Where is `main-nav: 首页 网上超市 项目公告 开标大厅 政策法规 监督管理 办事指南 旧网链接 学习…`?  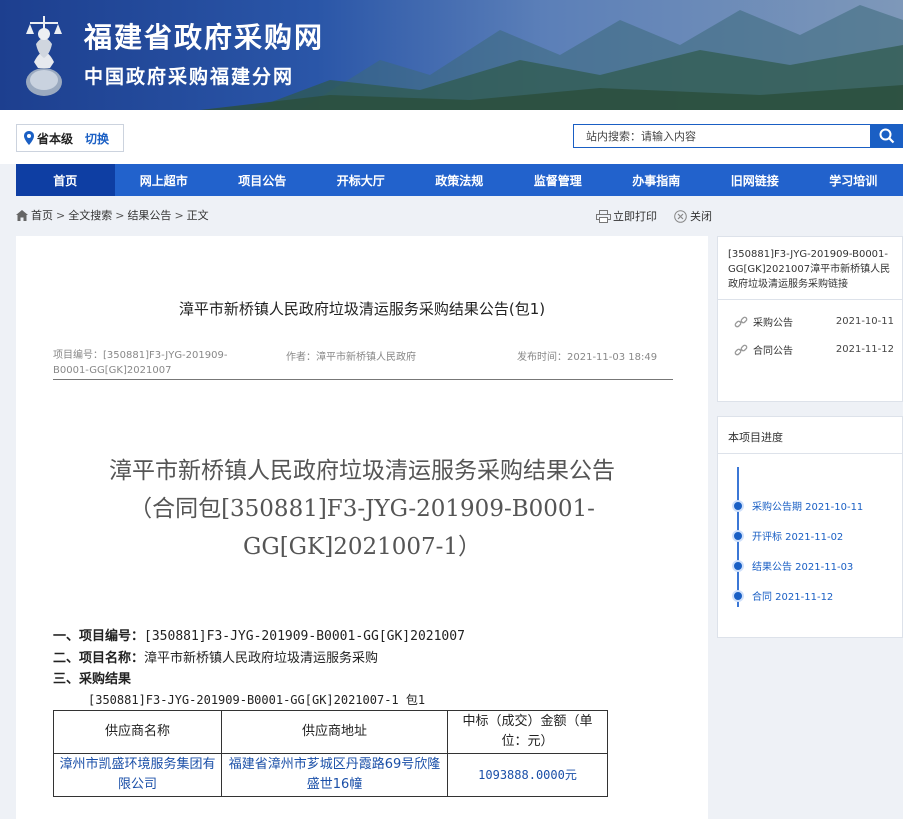 main-nav: 首页 网上超市 项目公告 开标大厅 政策法规 监督管理 办事指南 旧网链接 学习… is located at coordinates (459, 180).